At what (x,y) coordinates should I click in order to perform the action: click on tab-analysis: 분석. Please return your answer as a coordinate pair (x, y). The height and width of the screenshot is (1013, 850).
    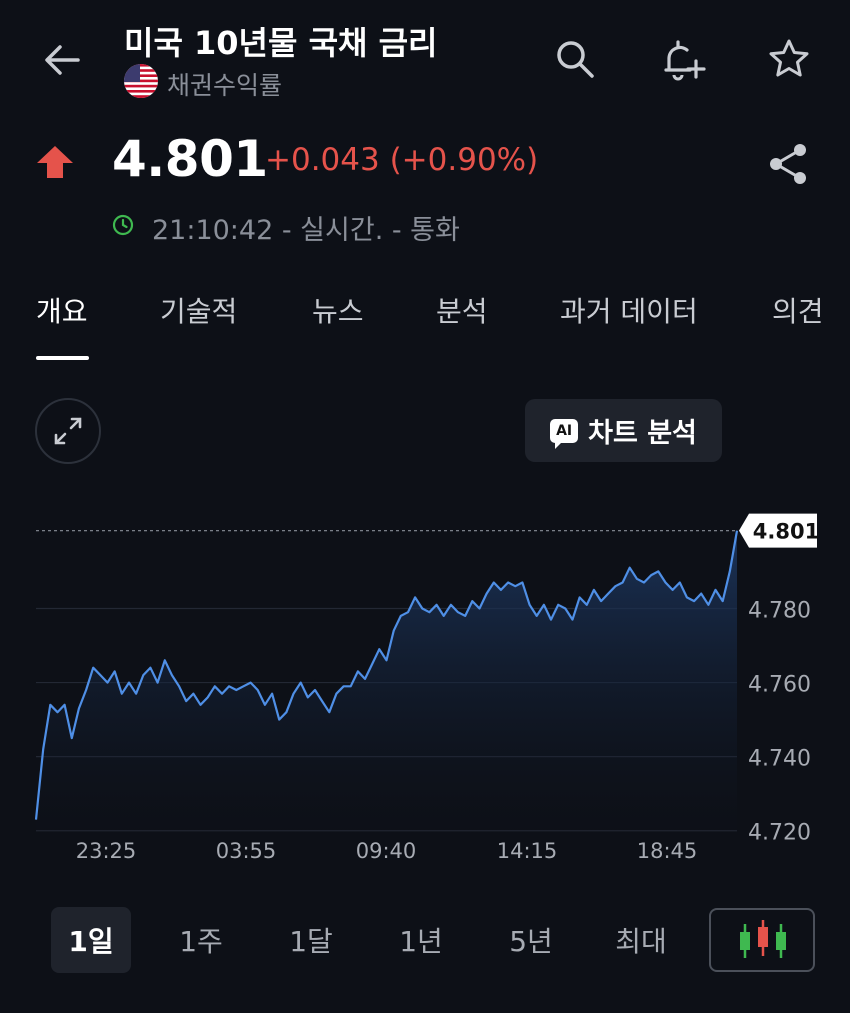
    Looking at the image, I should click on (462, 310).